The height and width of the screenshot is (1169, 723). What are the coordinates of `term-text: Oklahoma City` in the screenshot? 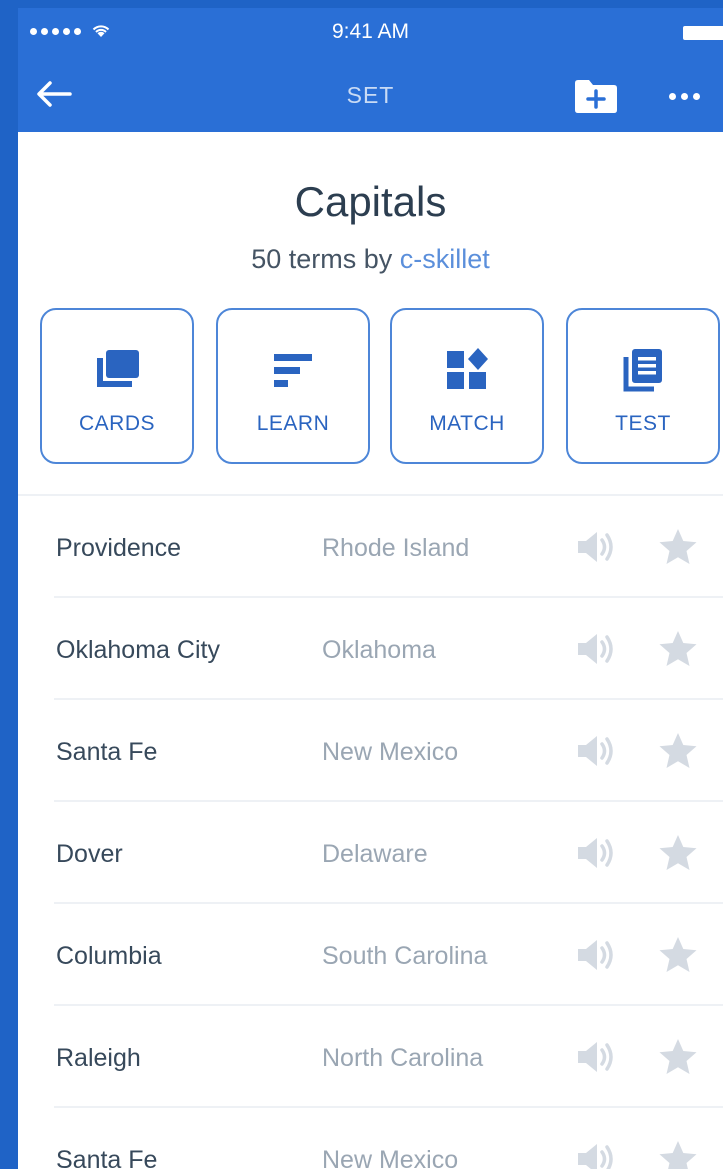 It's located at (138, 650).